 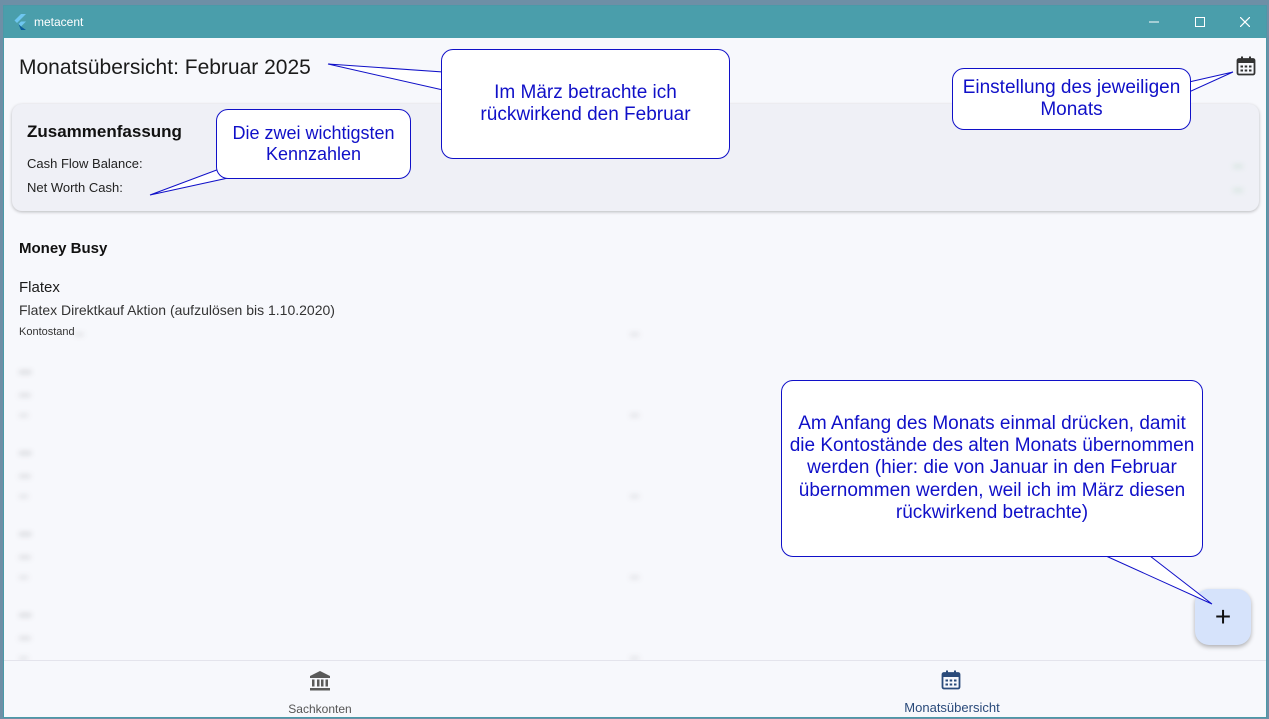 I want to click on cash-flow-label: Cash Flow Balance:, so click(x=85, y=163).